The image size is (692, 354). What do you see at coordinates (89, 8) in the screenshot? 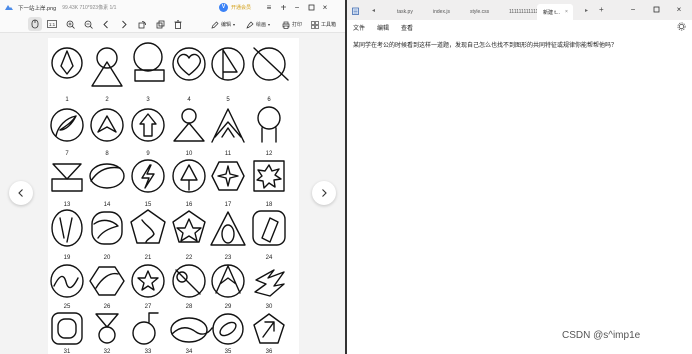
I see `image-info: 99.43K 710*923像素 1/1` at bounding box center [89, 8].